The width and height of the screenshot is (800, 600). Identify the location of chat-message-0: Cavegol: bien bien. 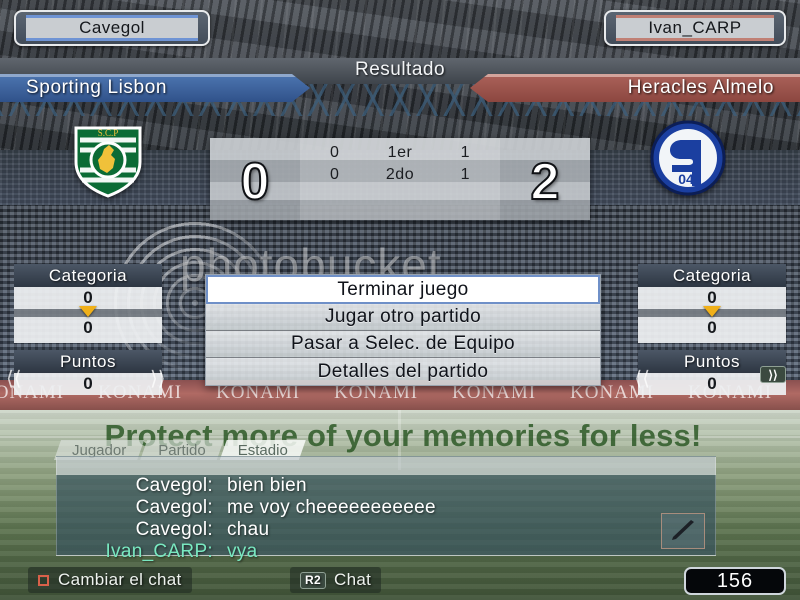
(387, 486).